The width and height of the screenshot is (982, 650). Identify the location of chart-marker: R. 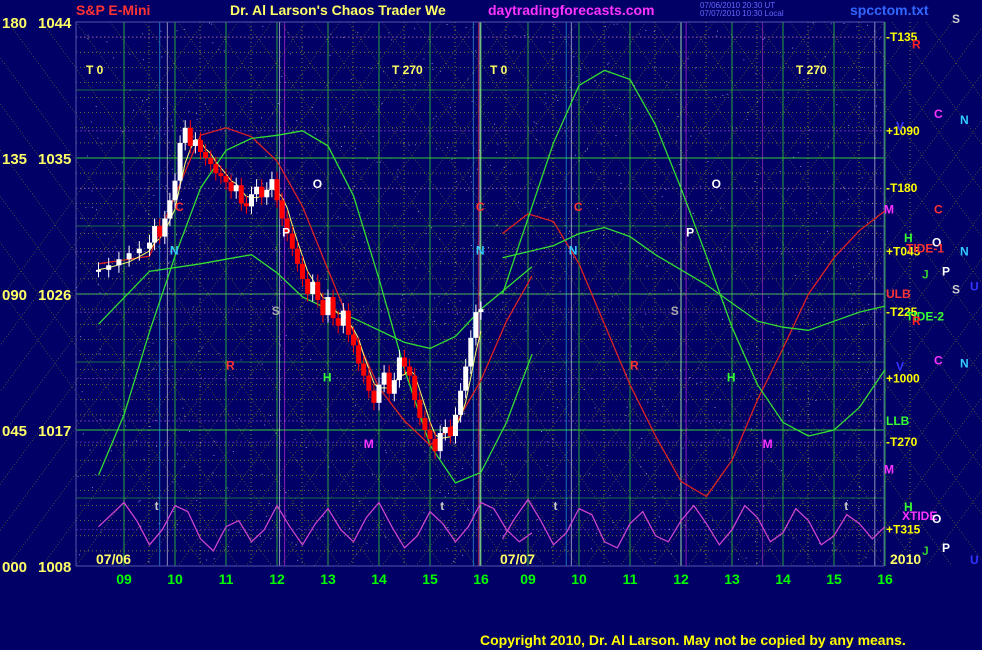
(634, 366).